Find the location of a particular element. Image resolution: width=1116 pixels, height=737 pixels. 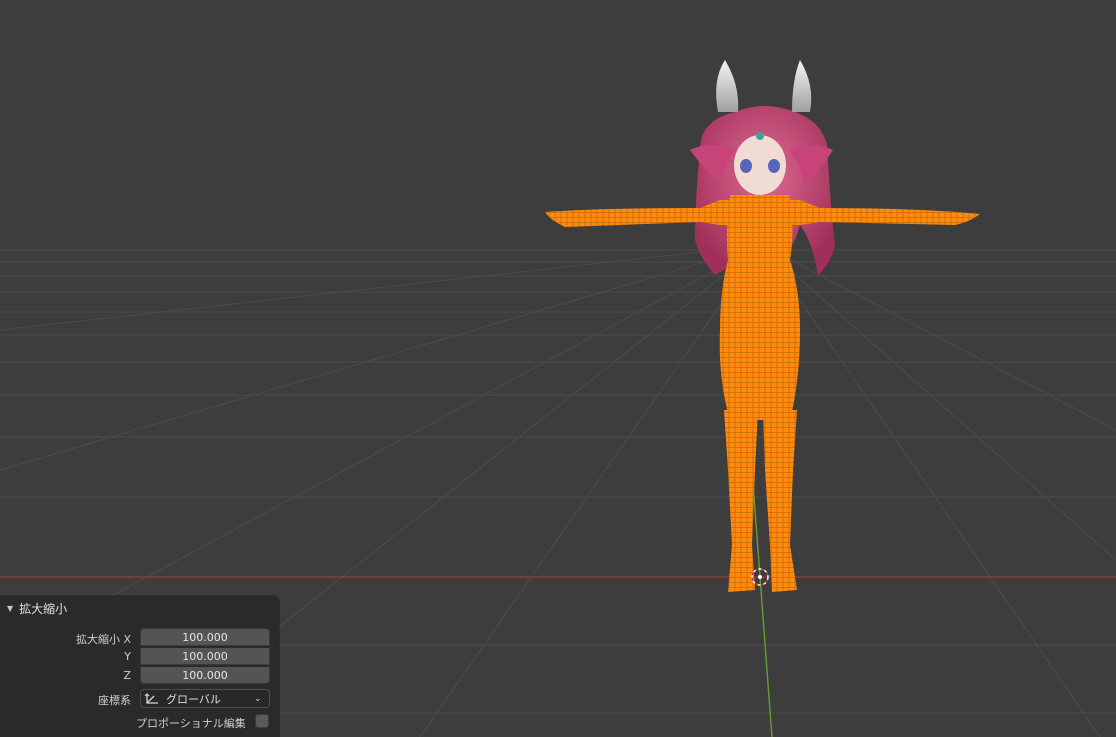

proportional-edit-label: プロポーショナル編集 is located at coordinates (191, 723).